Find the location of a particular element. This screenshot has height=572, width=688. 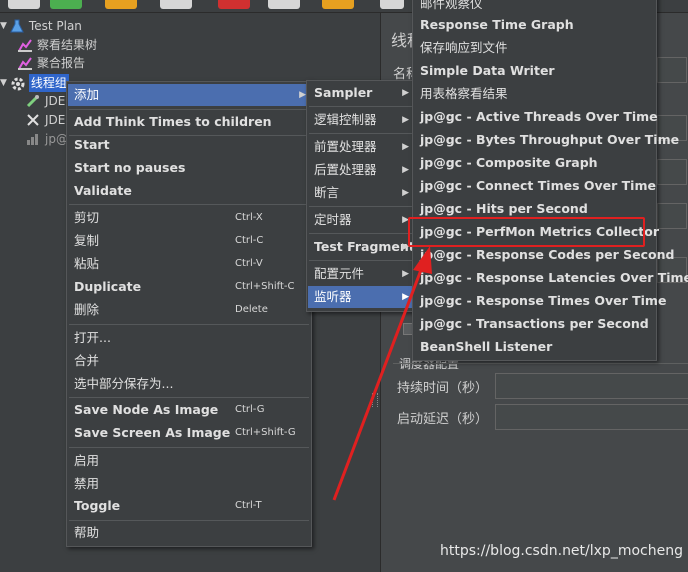

annotation-arrow-head is located at coordinates (422, 260).